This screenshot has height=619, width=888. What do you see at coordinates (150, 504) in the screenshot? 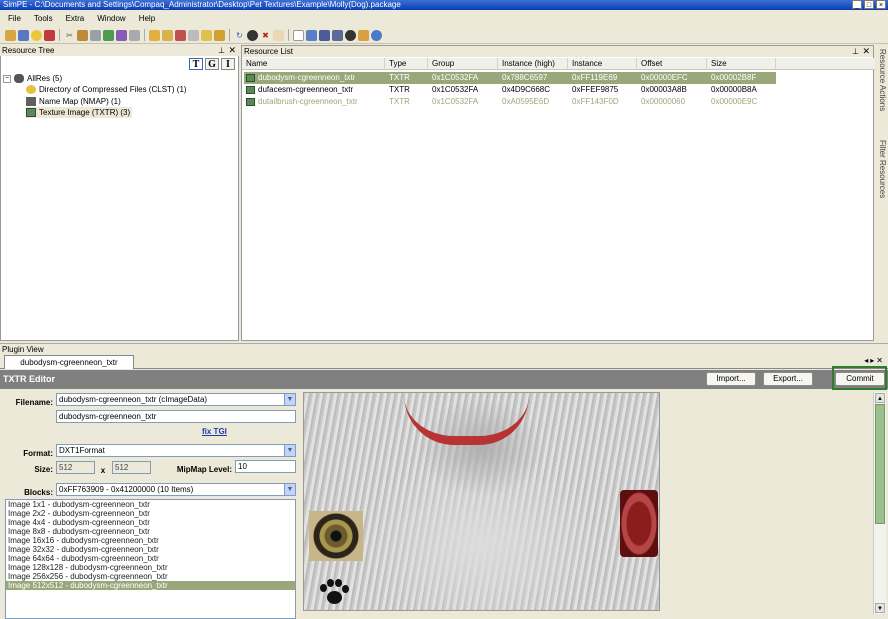
I see `list-item: Image 1x1 - dubodysm-cgreenneon_txtr` at bounding box center [150, 504].